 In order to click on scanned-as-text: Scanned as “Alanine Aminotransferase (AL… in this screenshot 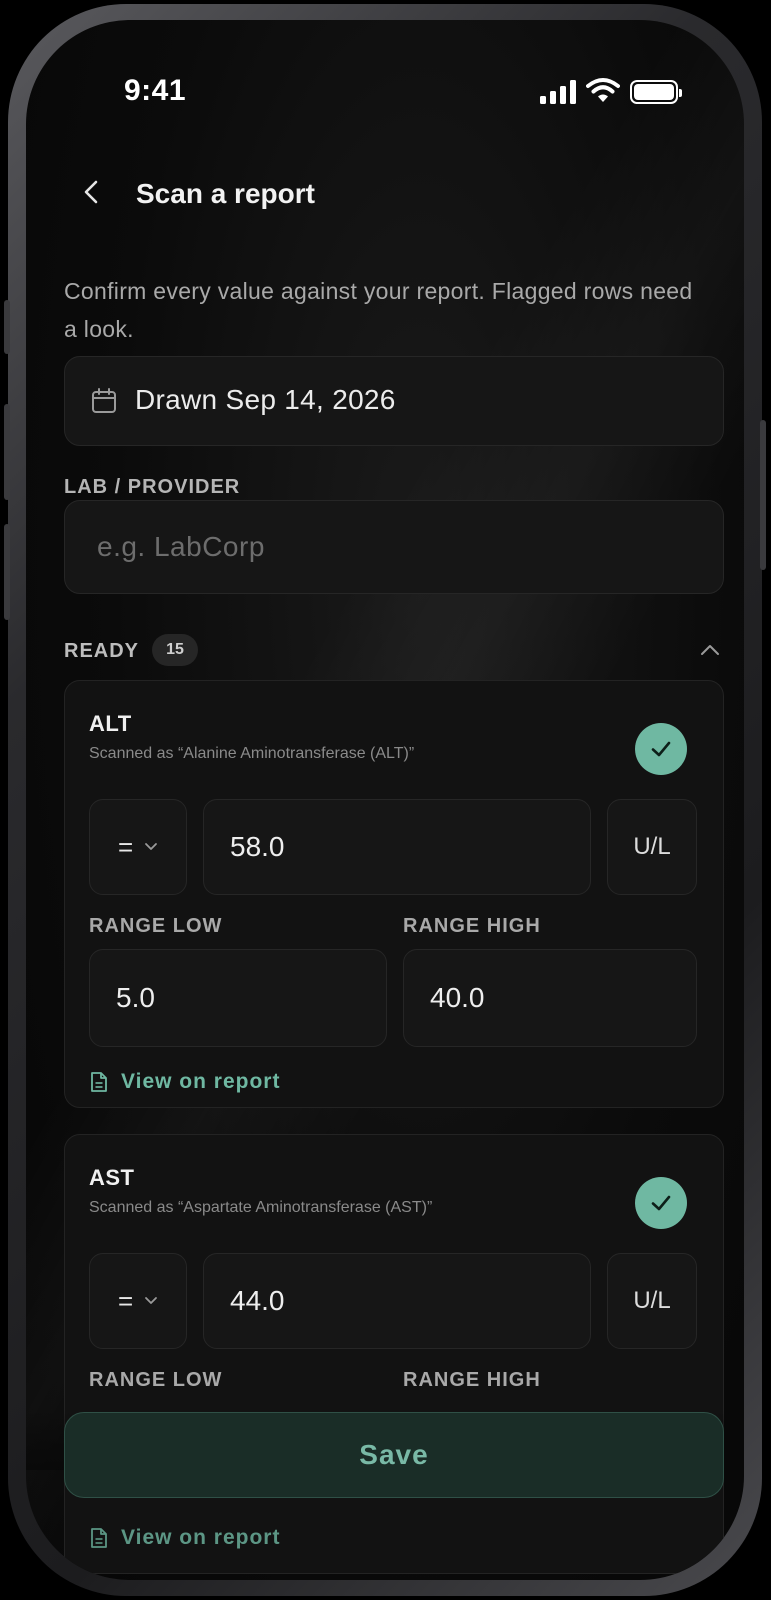, I will do `click(252, 753)`.